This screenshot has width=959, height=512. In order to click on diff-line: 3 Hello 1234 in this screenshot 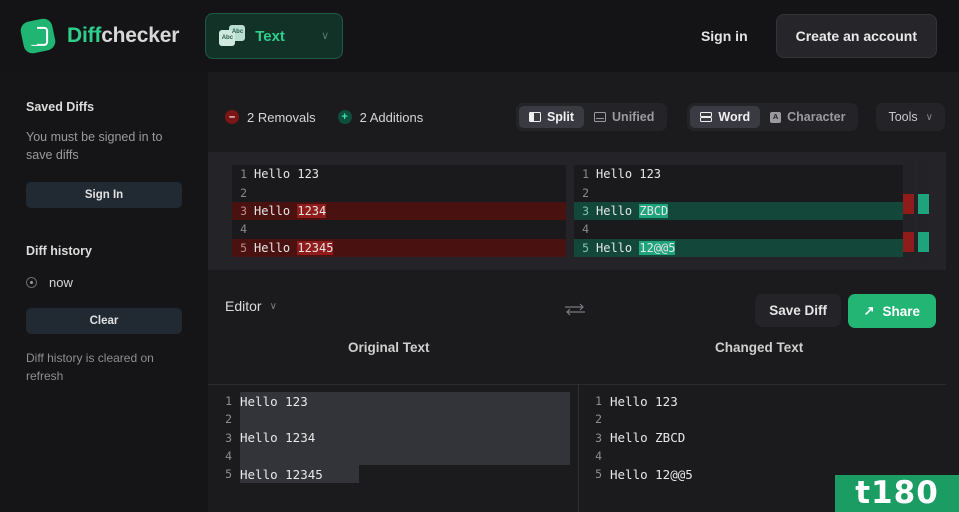, I will do `click(399, 211)`.